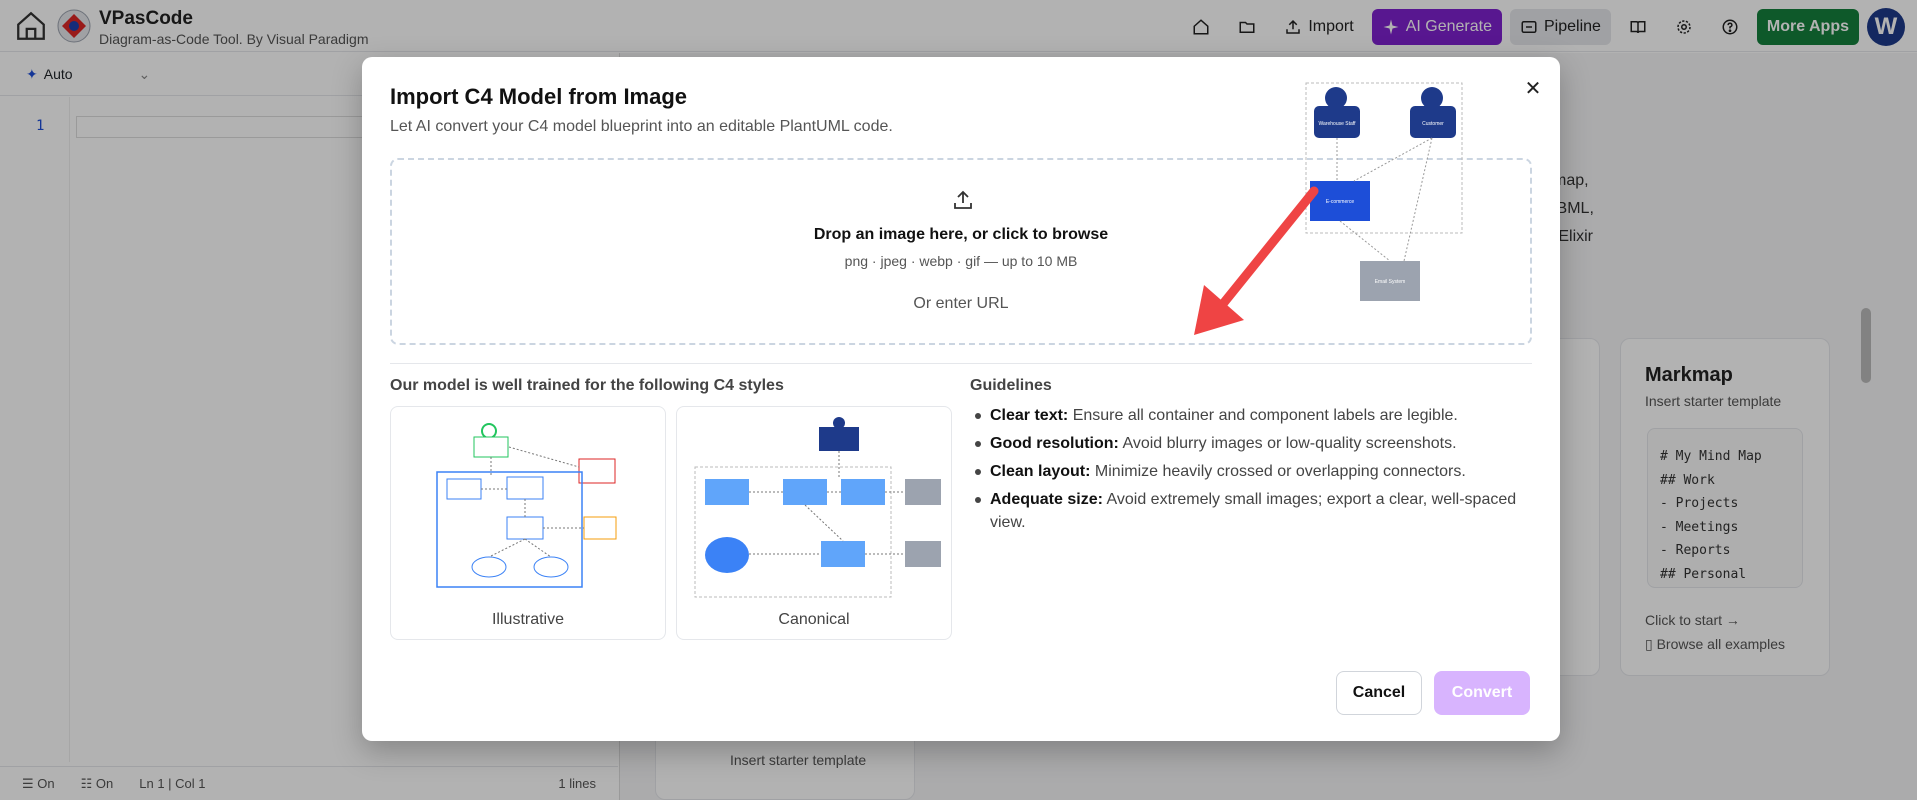 The image size is (1917, 800). I want to click on style-card-canonical: Canonical, so click(814, 523).